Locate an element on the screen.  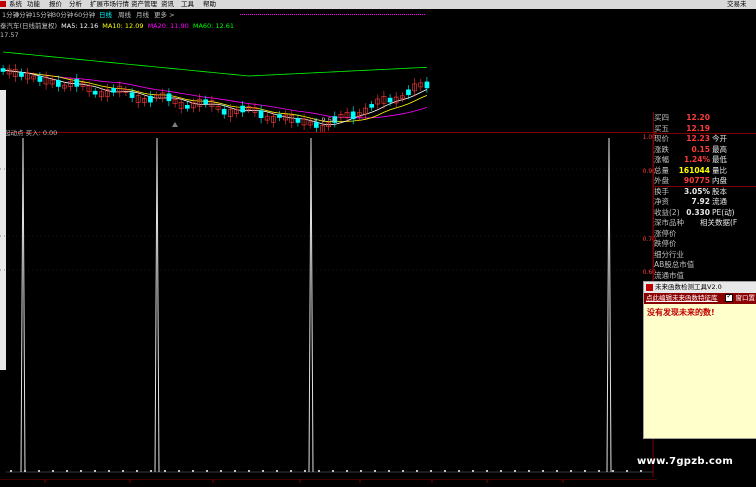
period-daily: 日线 is located at coordinates (105, 15).